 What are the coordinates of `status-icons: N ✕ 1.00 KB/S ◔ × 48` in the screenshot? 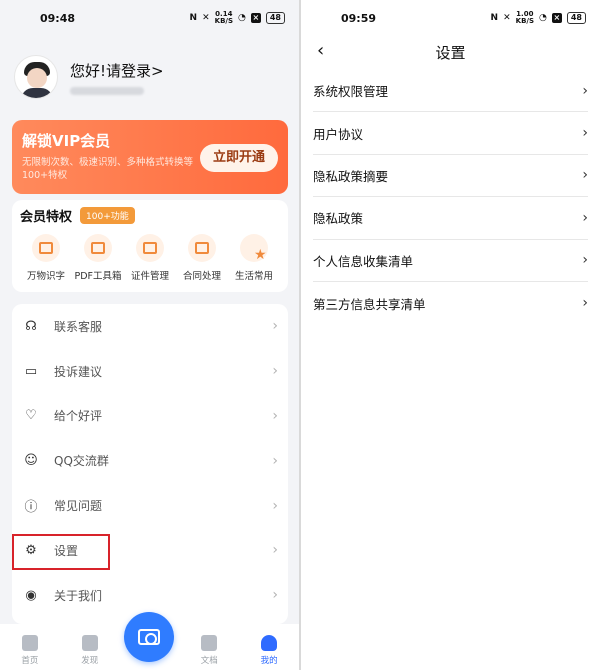 It's located at (538, 18).